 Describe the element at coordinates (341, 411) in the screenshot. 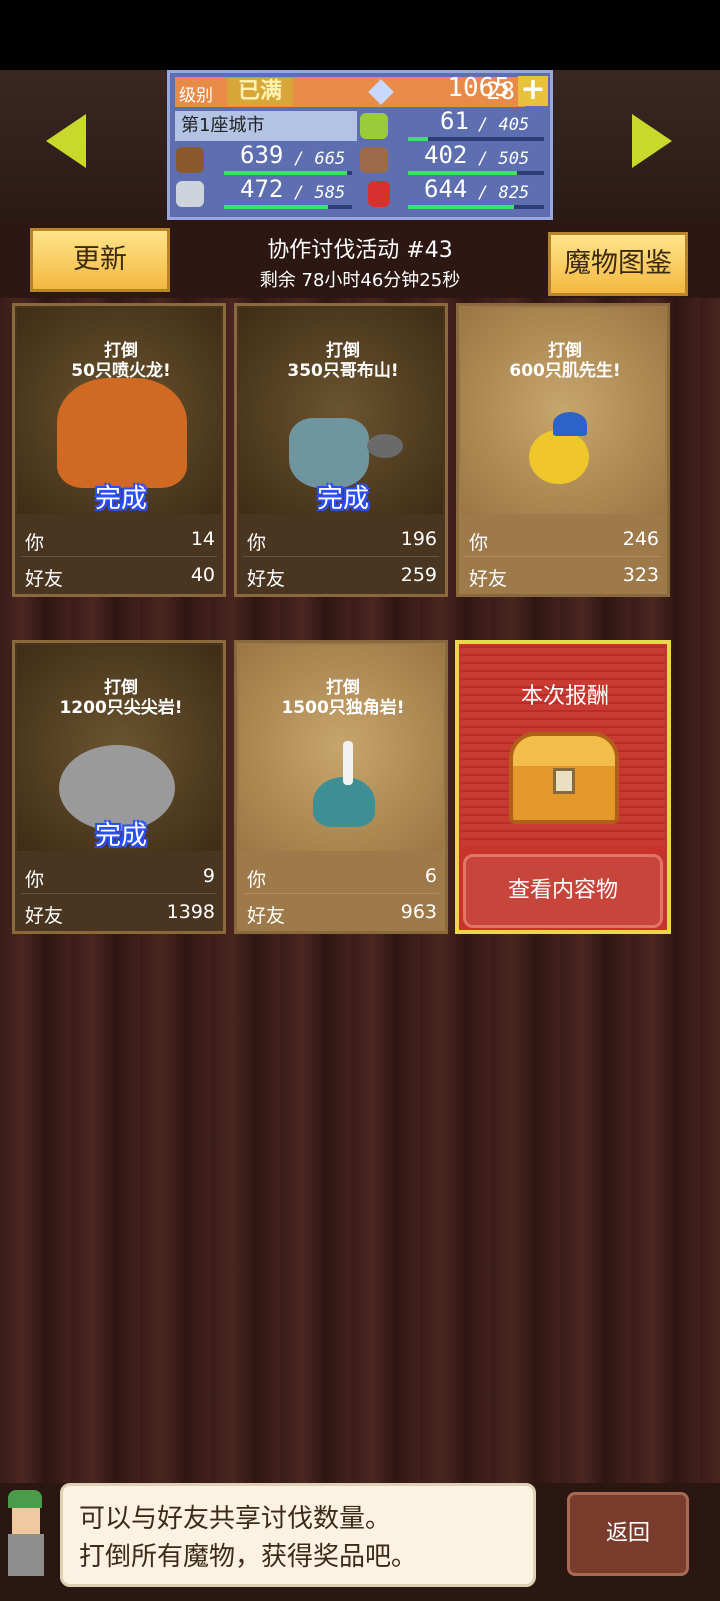

I see `card-art: 打倒 350只哥布山! 完成` at that location.